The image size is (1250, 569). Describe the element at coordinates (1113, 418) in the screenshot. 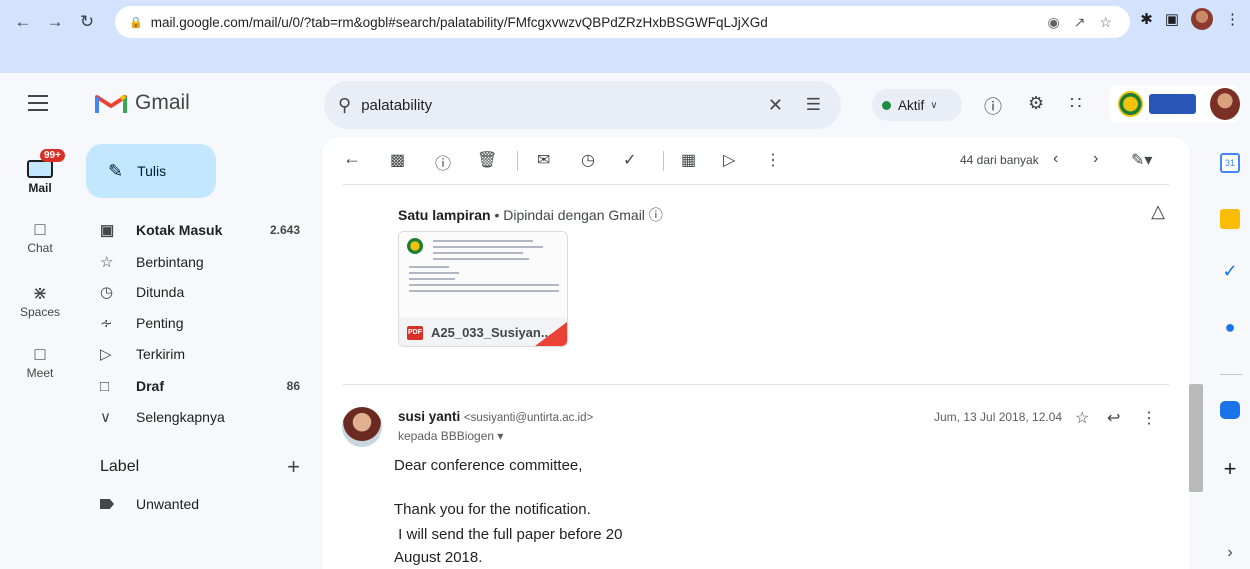

I see `reply-icon: ↩` at that location.